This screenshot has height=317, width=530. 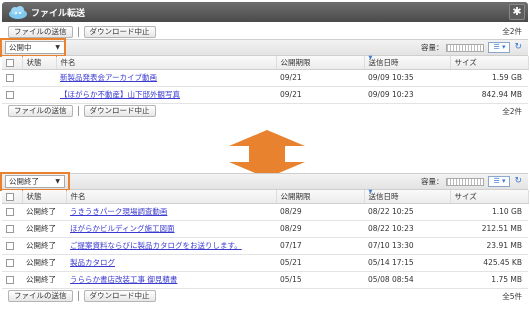 I want to click on row-subject-cell: 製品カタログ, so click(x=171, y=263).